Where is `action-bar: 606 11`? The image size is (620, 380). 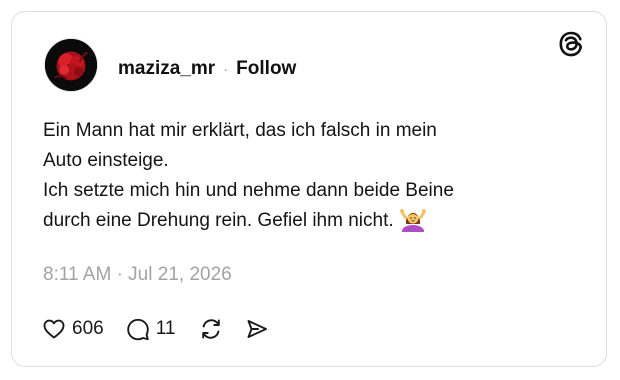 action-bar: 606 11 is located at coordinates (155, 329).